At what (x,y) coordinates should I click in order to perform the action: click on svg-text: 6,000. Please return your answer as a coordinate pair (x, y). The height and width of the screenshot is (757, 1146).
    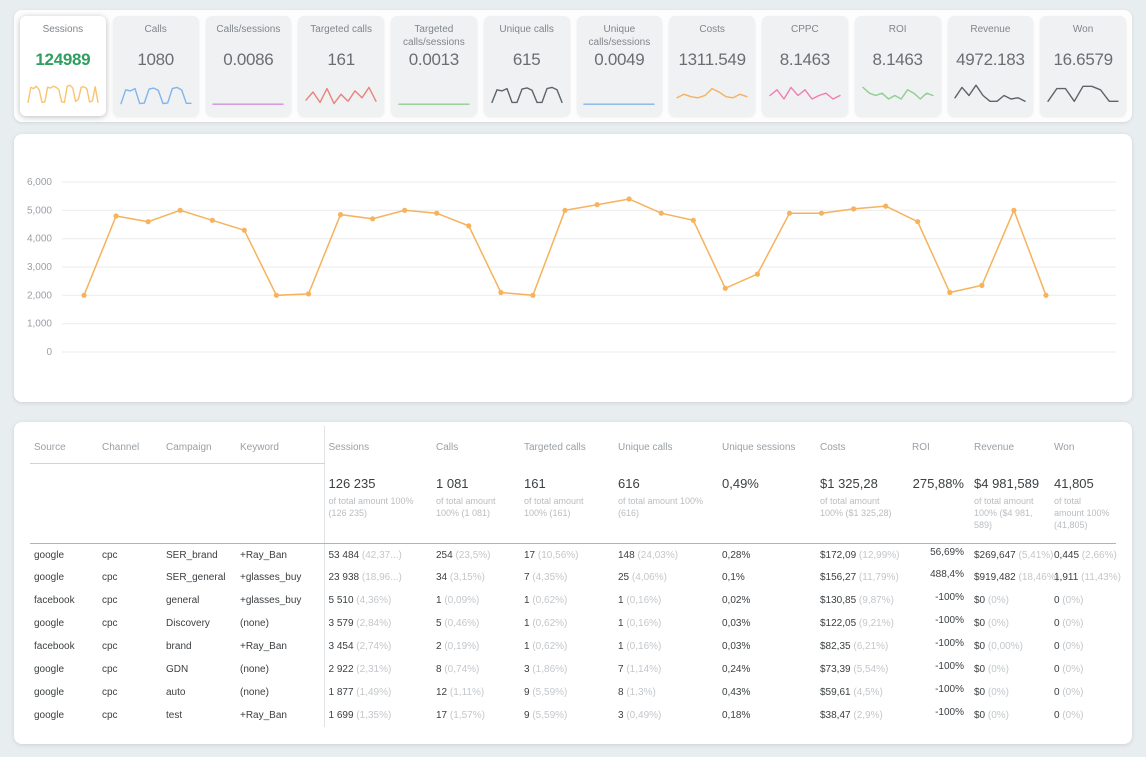
    Looking at the image, I should click on (39, 182).